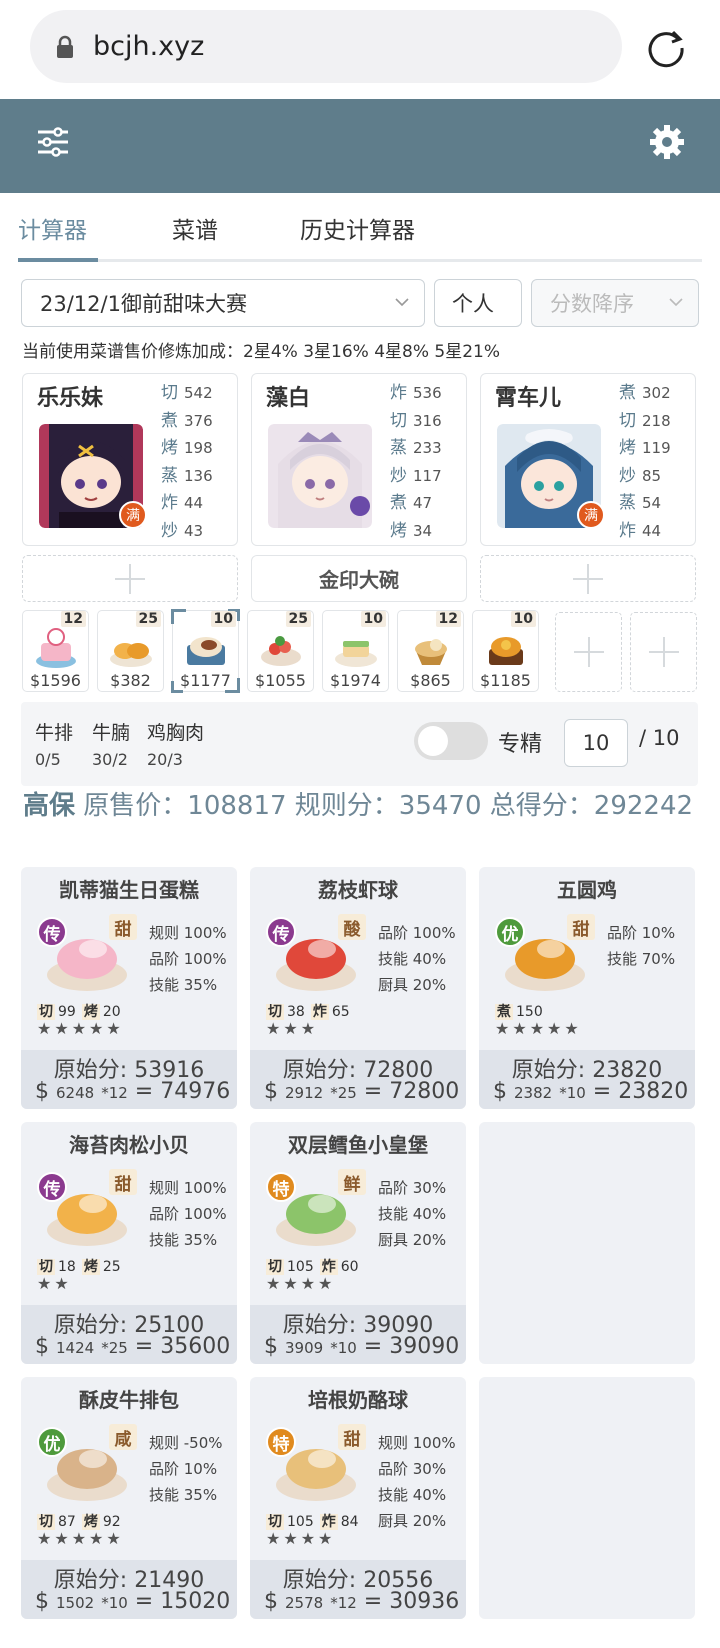 Image resolution: width=720 pixels, height=1648 pixels. Describe the element at coordinates (49, 806) in the screenshot. I see `strategy-name: 高保` at that location.